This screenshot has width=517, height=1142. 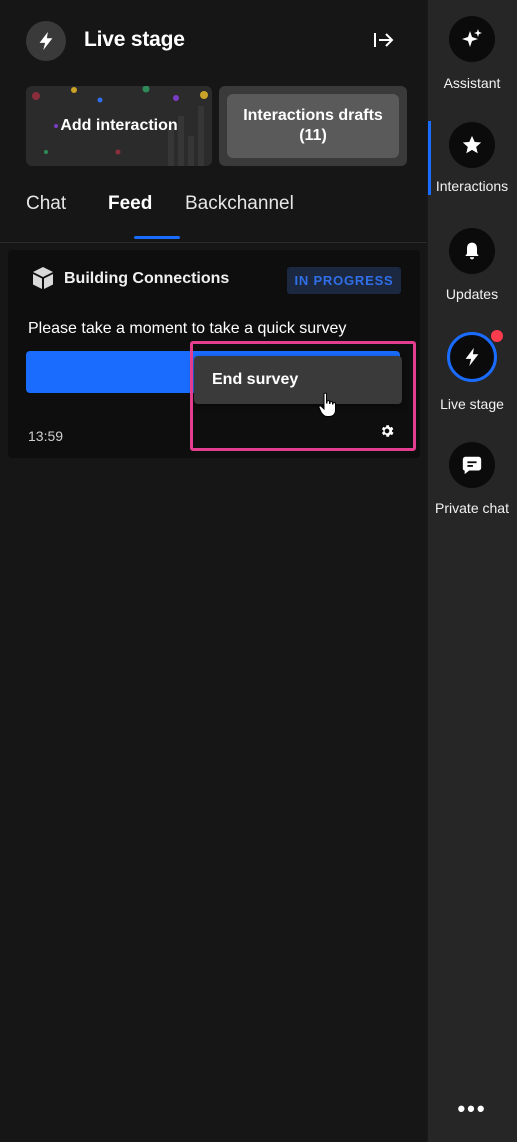 What do you see at coordinates (313, 115) in the screenshot?
I see `drafts-label: Interactions drafts` at bounding box center [313, 115].